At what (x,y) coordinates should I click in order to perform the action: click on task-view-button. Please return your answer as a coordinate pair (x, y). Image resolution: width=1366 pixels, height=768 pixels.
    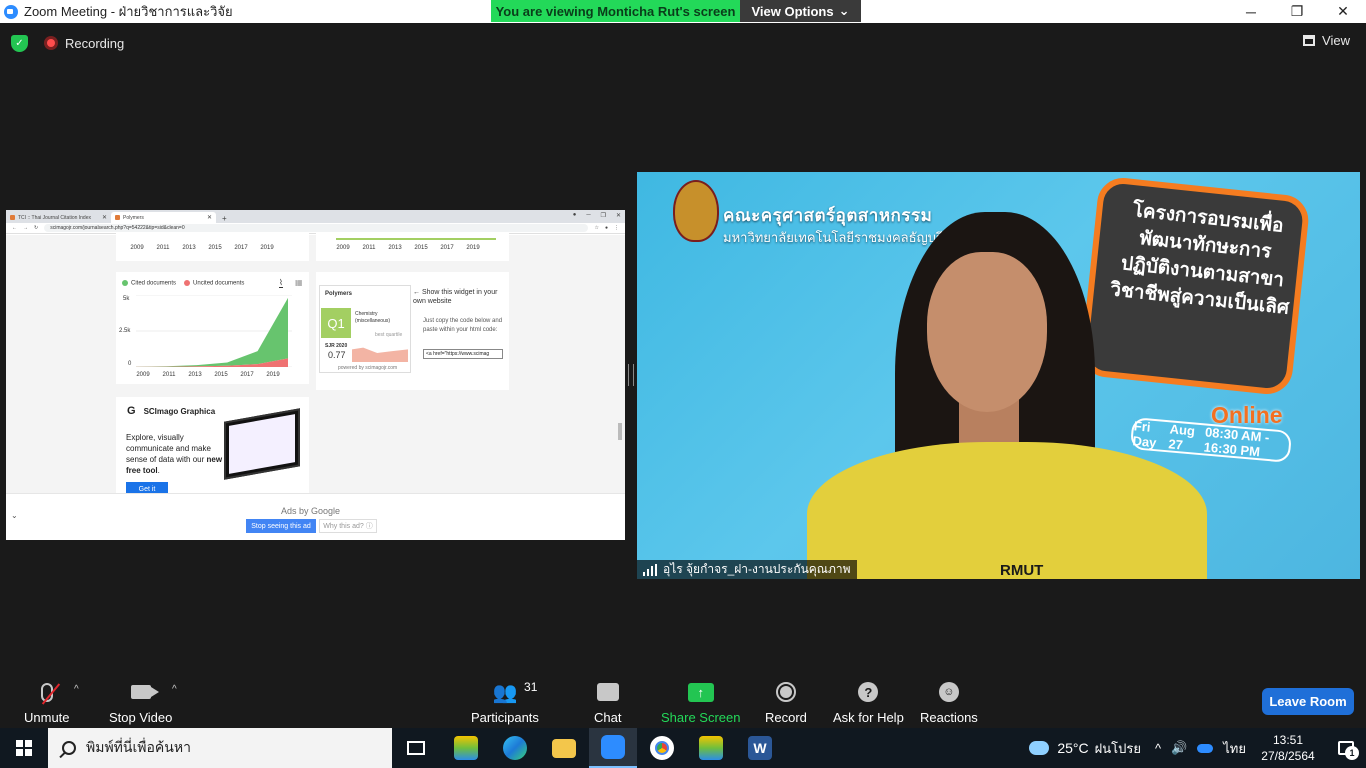
    Looking at the image, I should click on (416, 748).